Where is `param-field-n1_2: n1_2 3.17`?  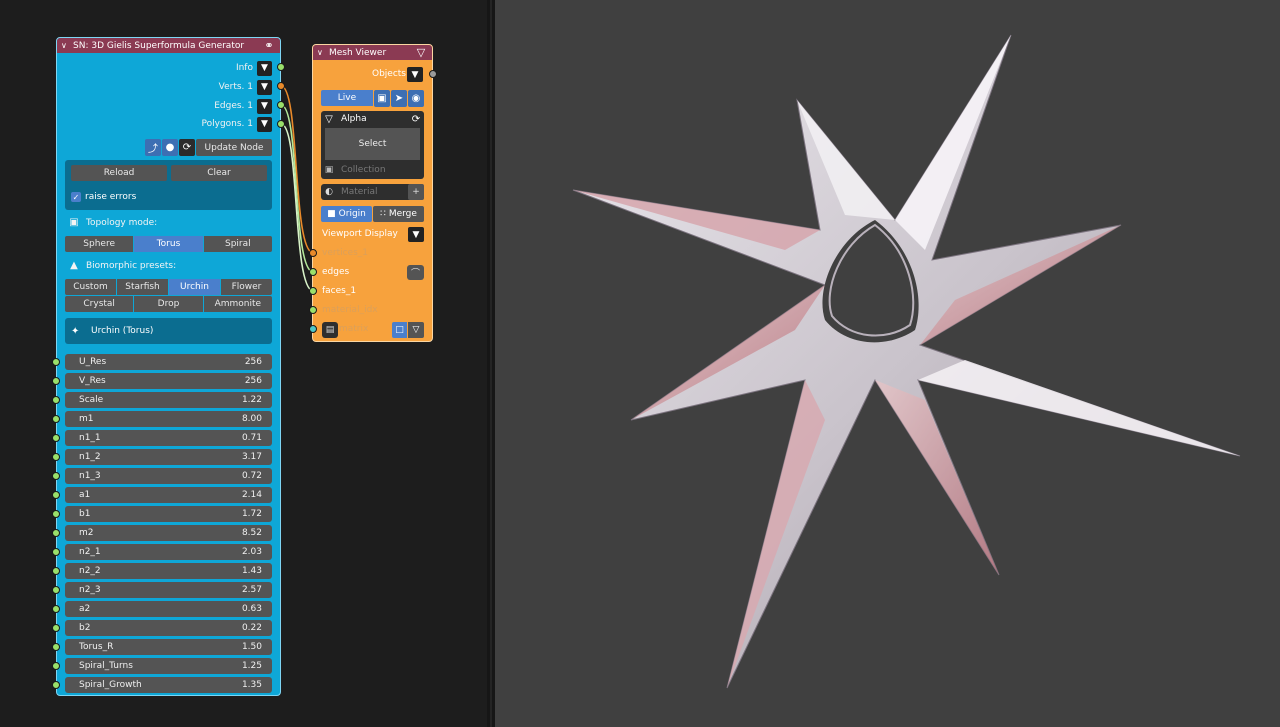
param-field-n1_2: n1_2 3.17 is located at coordinates (168, 457).